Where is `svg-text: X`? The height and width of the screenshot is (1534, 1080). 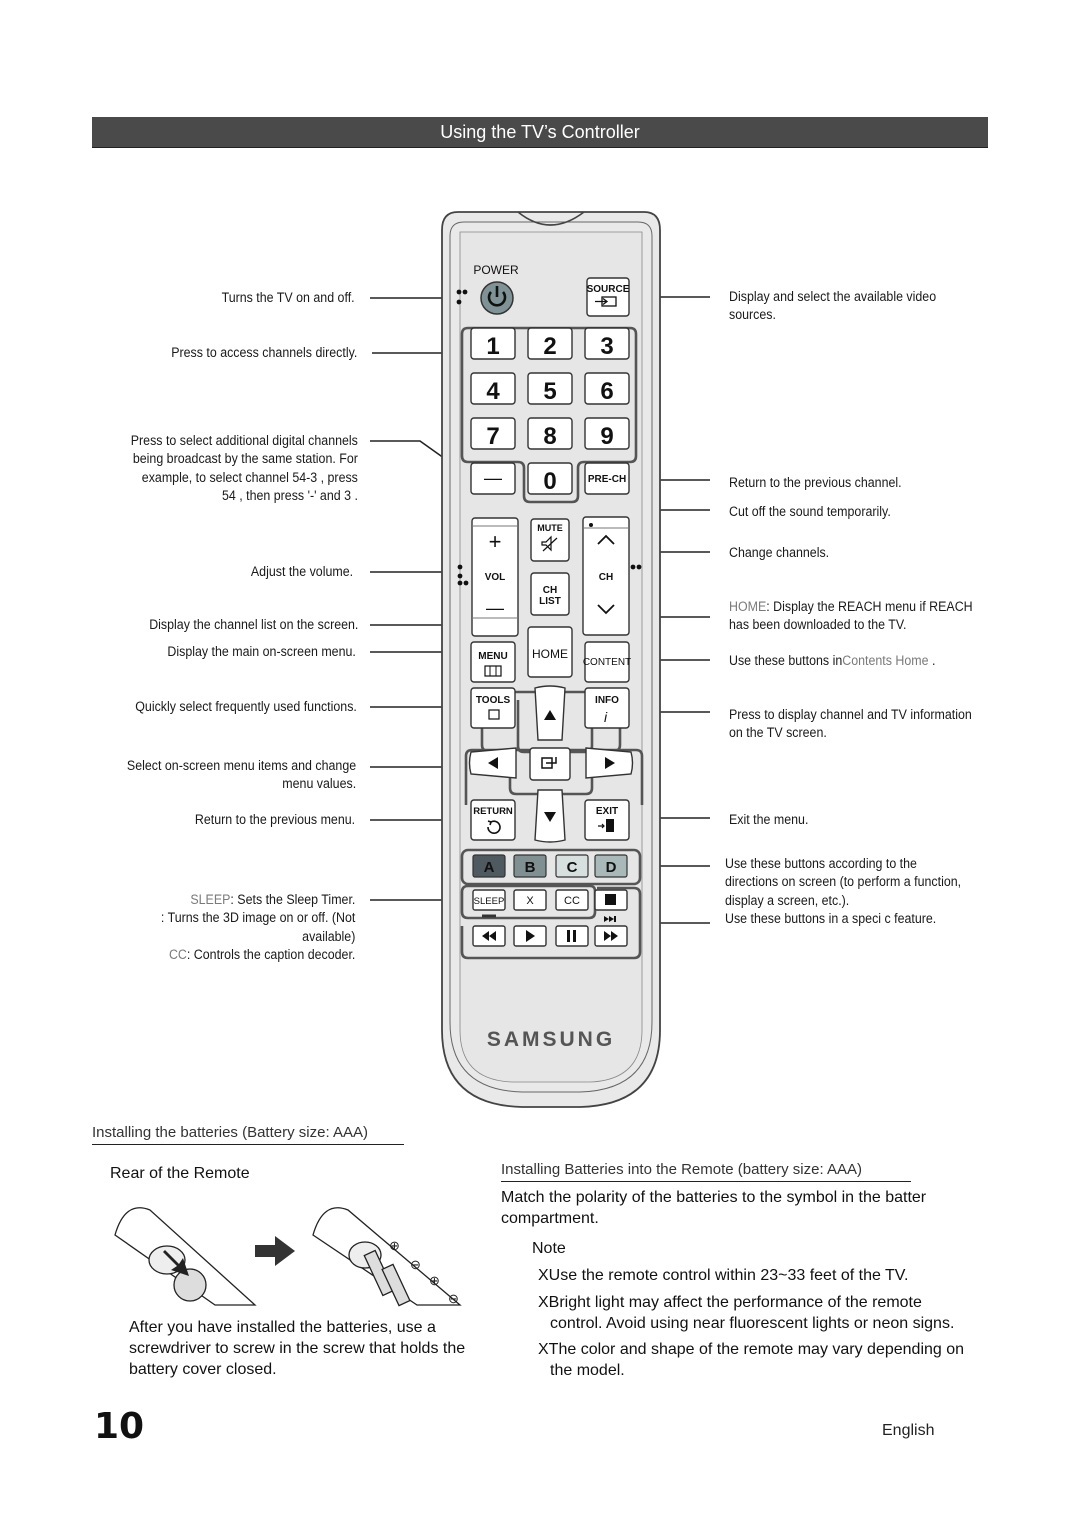
svg-text: X is located at coordinates (530, 901).